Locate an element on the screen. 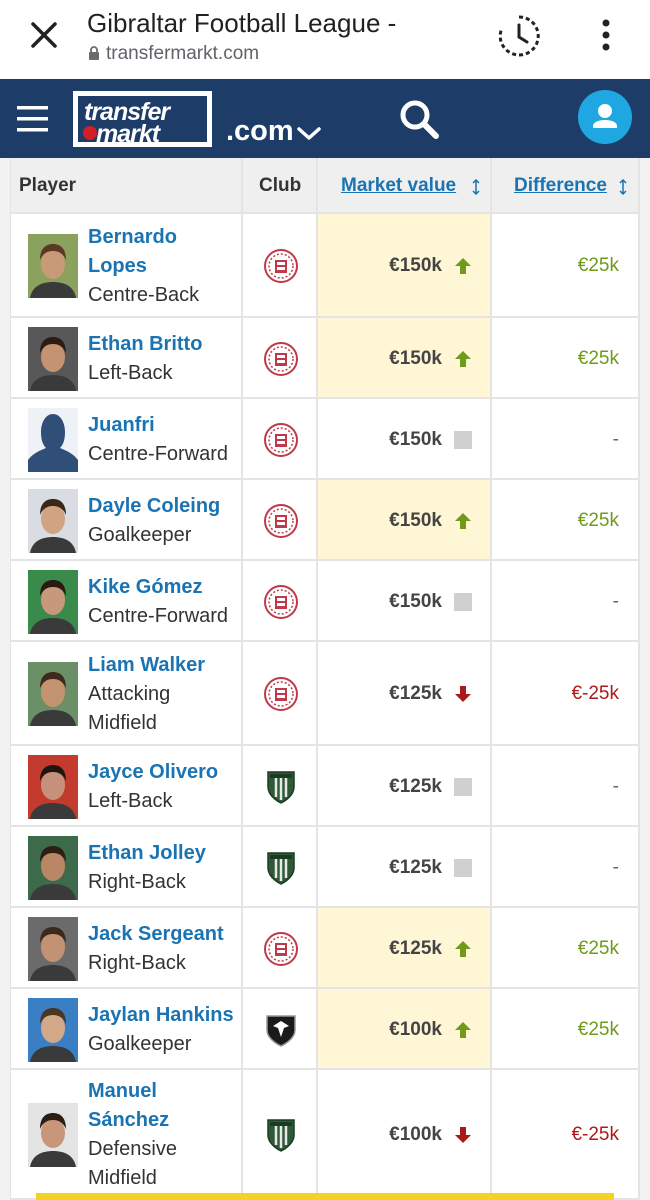 The image size is (650, 1200). column-header-market-value: Market value is located at coordinates (398, 186).